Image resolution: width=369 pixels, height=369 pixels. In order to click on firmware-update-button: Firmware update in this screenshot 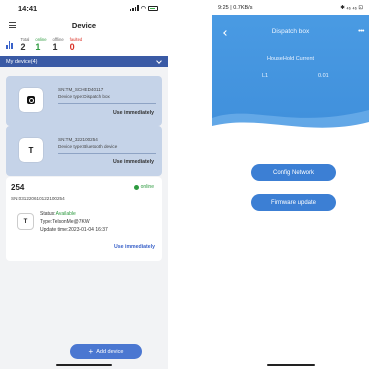, I will do `click(293, 202)`.